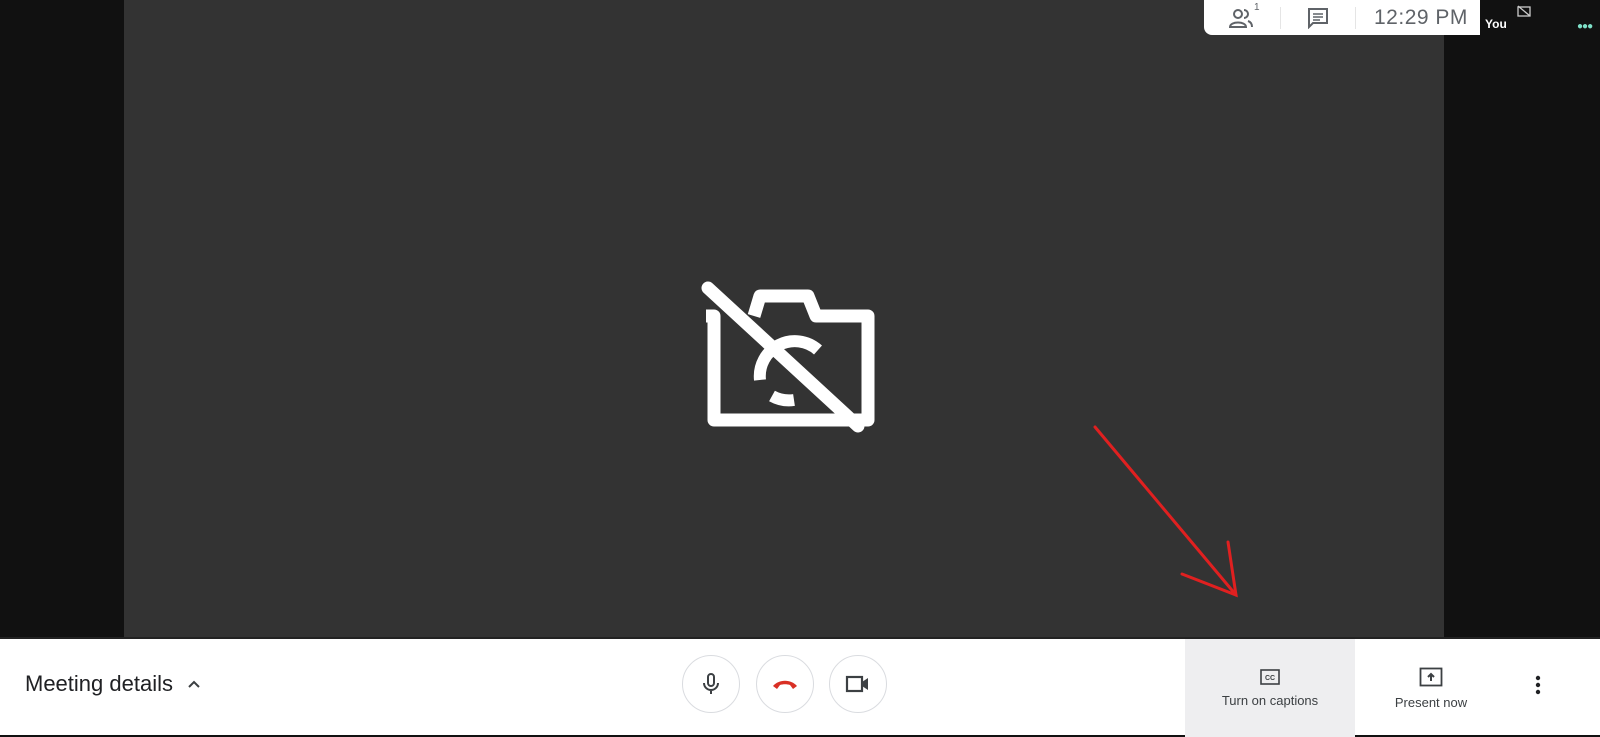  I want to click on participants-count: 1, so click(1257, 7).